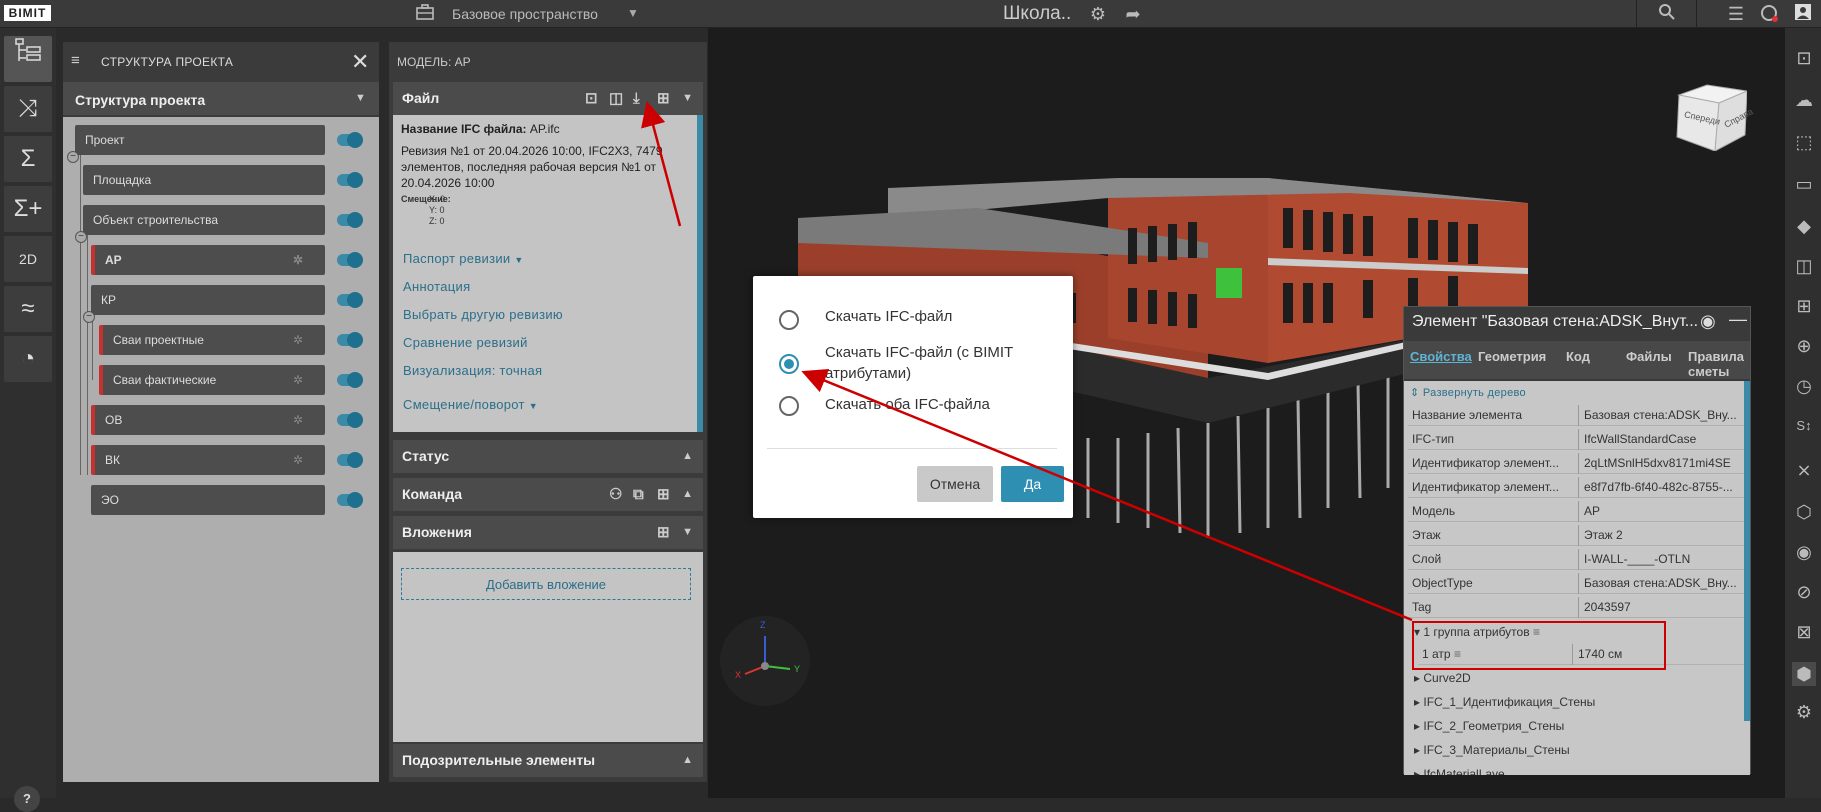 Image resolution: width=1821 pixels, height=812 pixels. What do you see at coordinates (1769, 14) in the screenshot?
I see `notification-icon` at bounding box center [1769, 14].